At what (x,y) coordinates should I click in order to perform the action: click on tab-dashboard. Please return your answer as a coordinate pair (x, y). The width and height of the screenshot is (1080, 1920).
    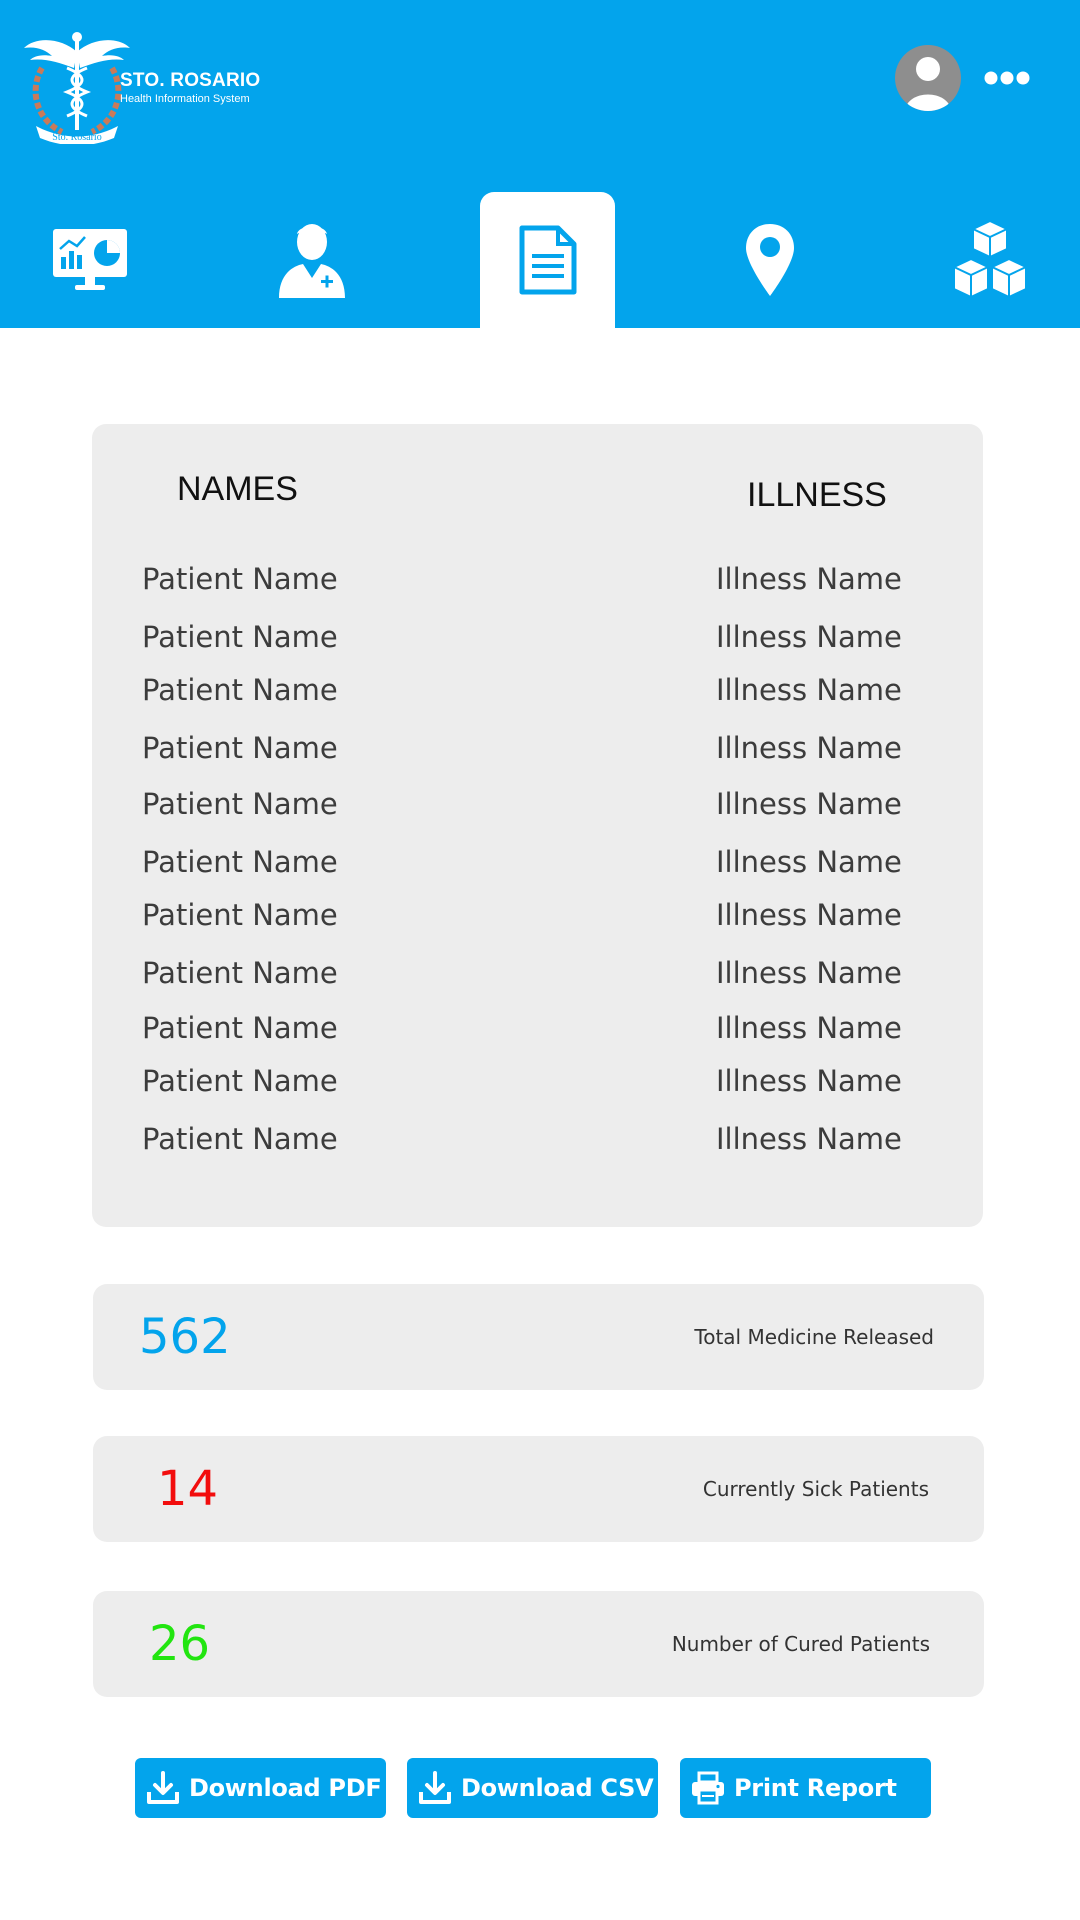
    Looking at the image, I should click on (90, 260).